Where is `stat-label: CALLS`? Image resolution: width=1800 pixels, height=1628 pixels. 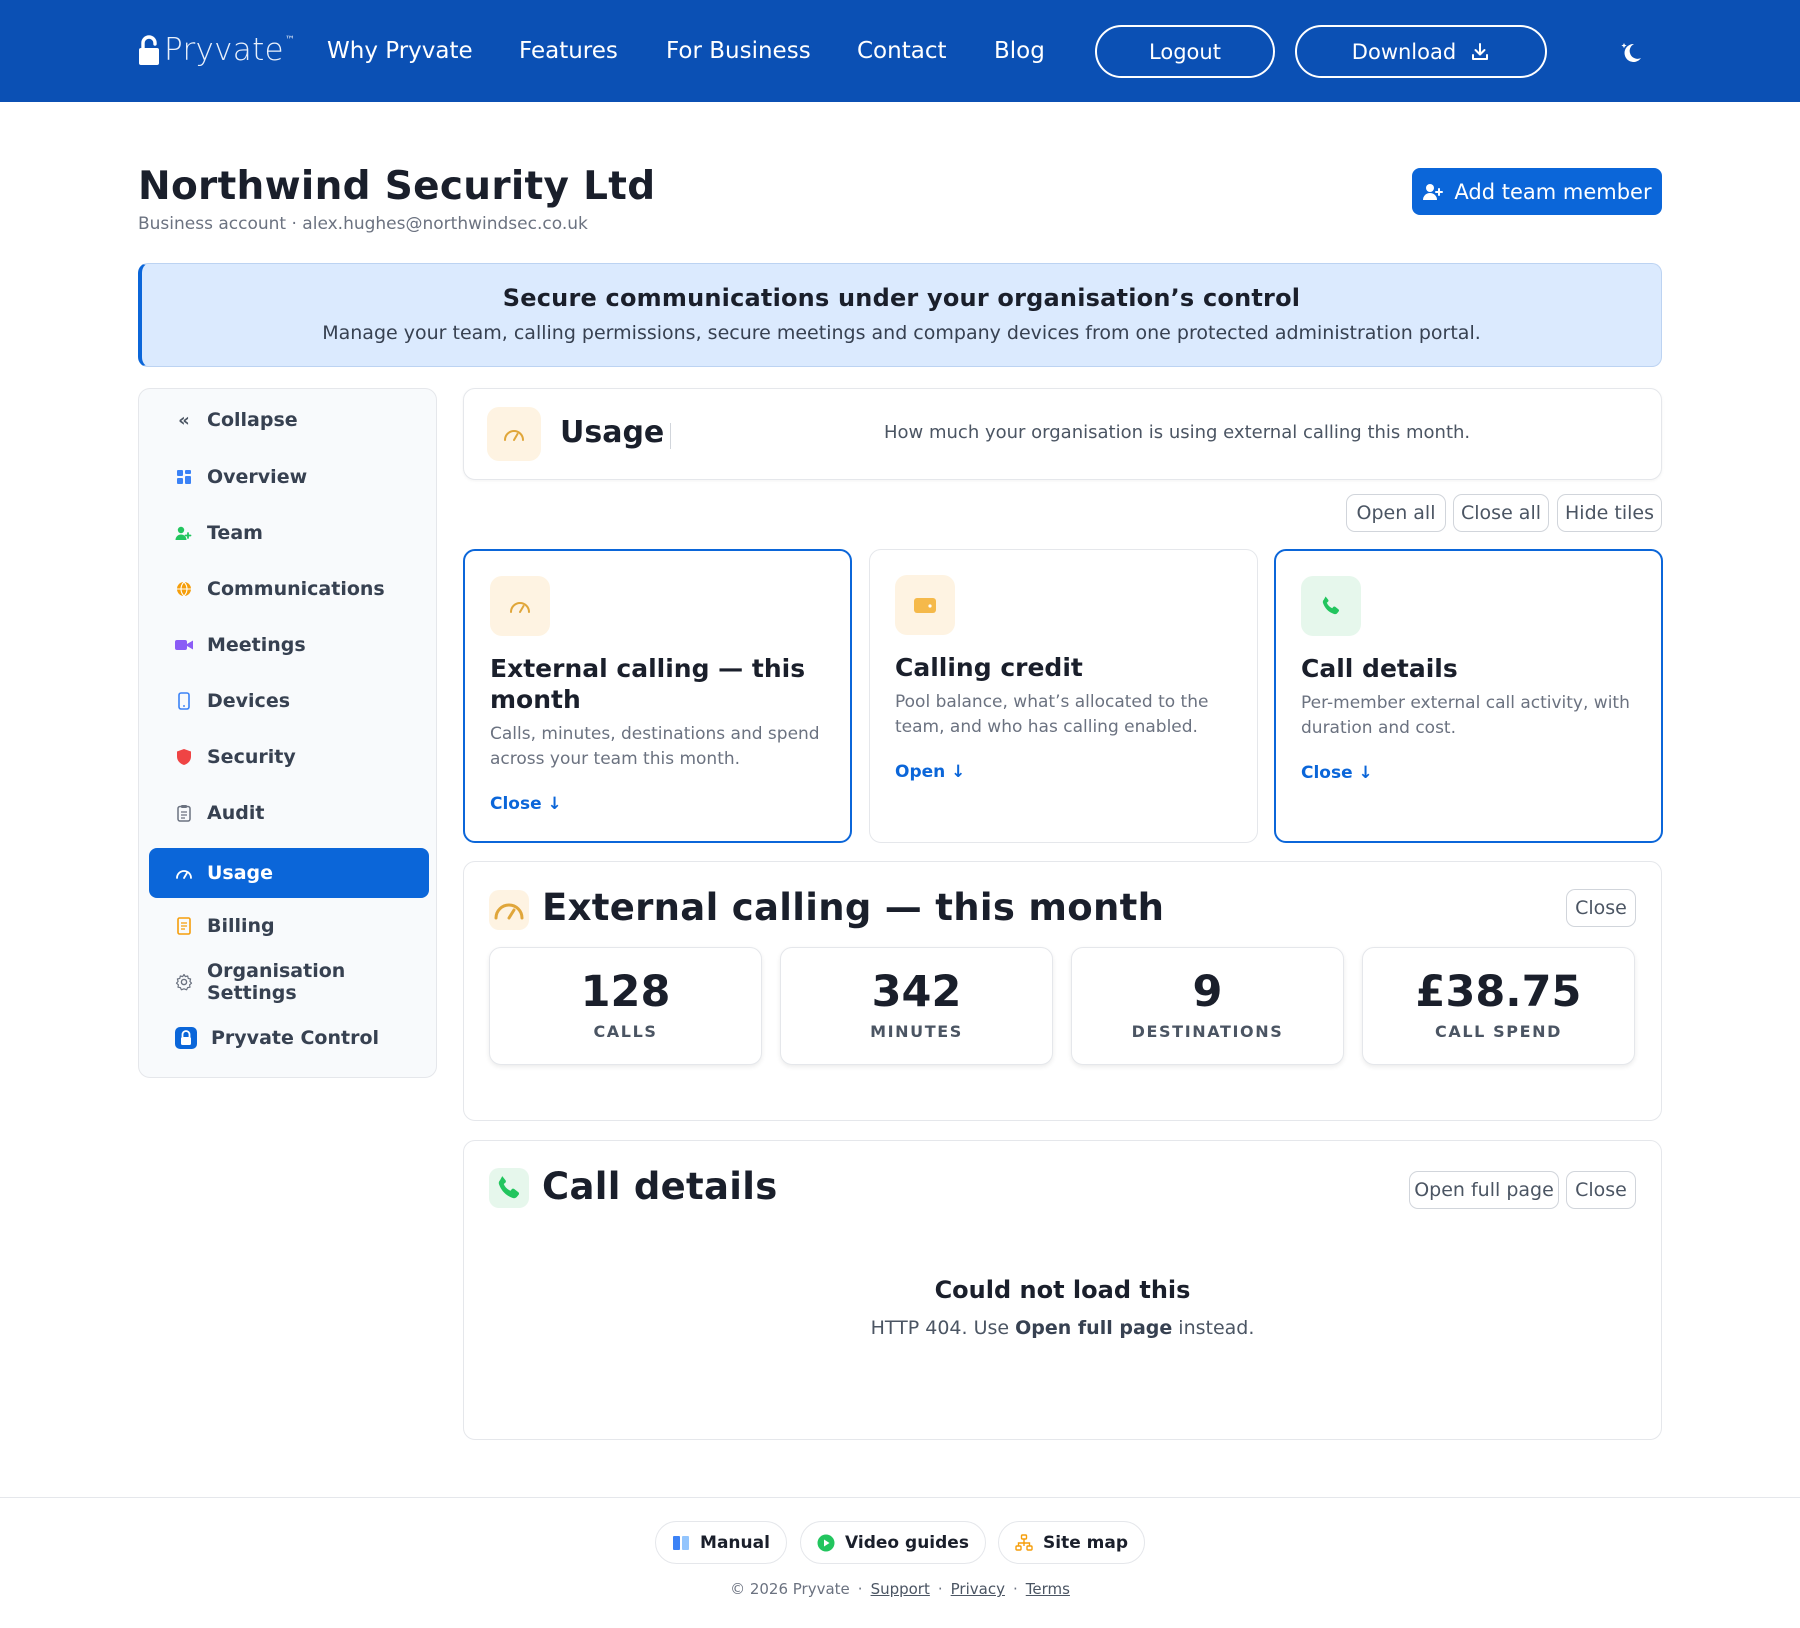 stat-label: CALLS is located at coordinates (625, 1031).